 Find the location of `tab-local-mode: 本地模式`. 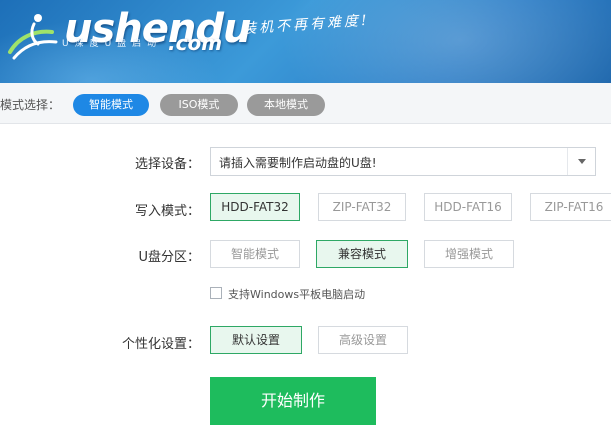

tab-local-mode: 本地模式 is located at coordinates (286, 105).